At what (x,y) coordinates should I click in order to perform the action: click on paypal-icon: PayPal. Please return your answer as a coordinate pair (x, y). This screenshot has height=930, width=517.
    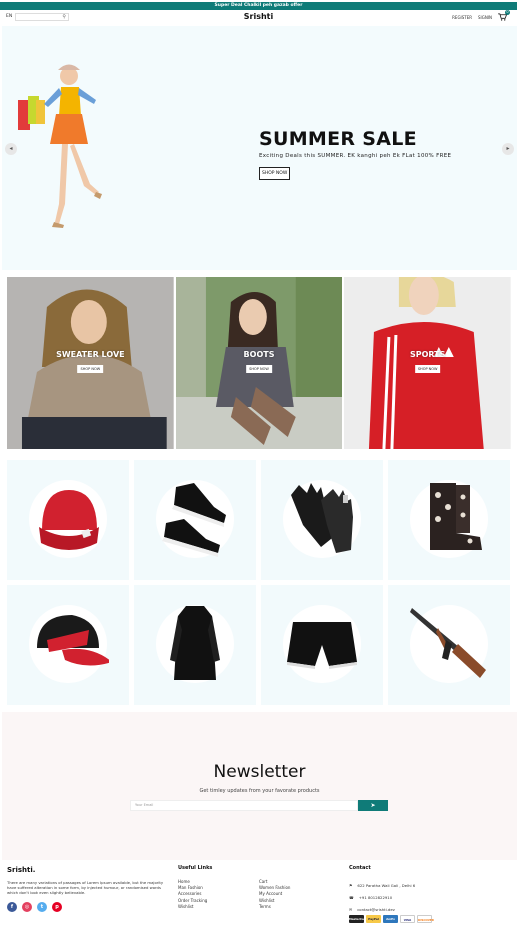
    Looking at the image, I should click on (373, 919).